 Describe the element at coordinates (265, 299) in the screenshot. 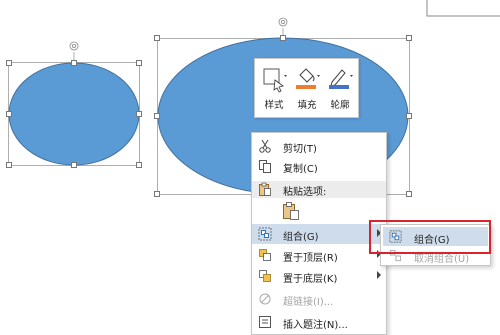

I see `hyperlink-icon` at that location.